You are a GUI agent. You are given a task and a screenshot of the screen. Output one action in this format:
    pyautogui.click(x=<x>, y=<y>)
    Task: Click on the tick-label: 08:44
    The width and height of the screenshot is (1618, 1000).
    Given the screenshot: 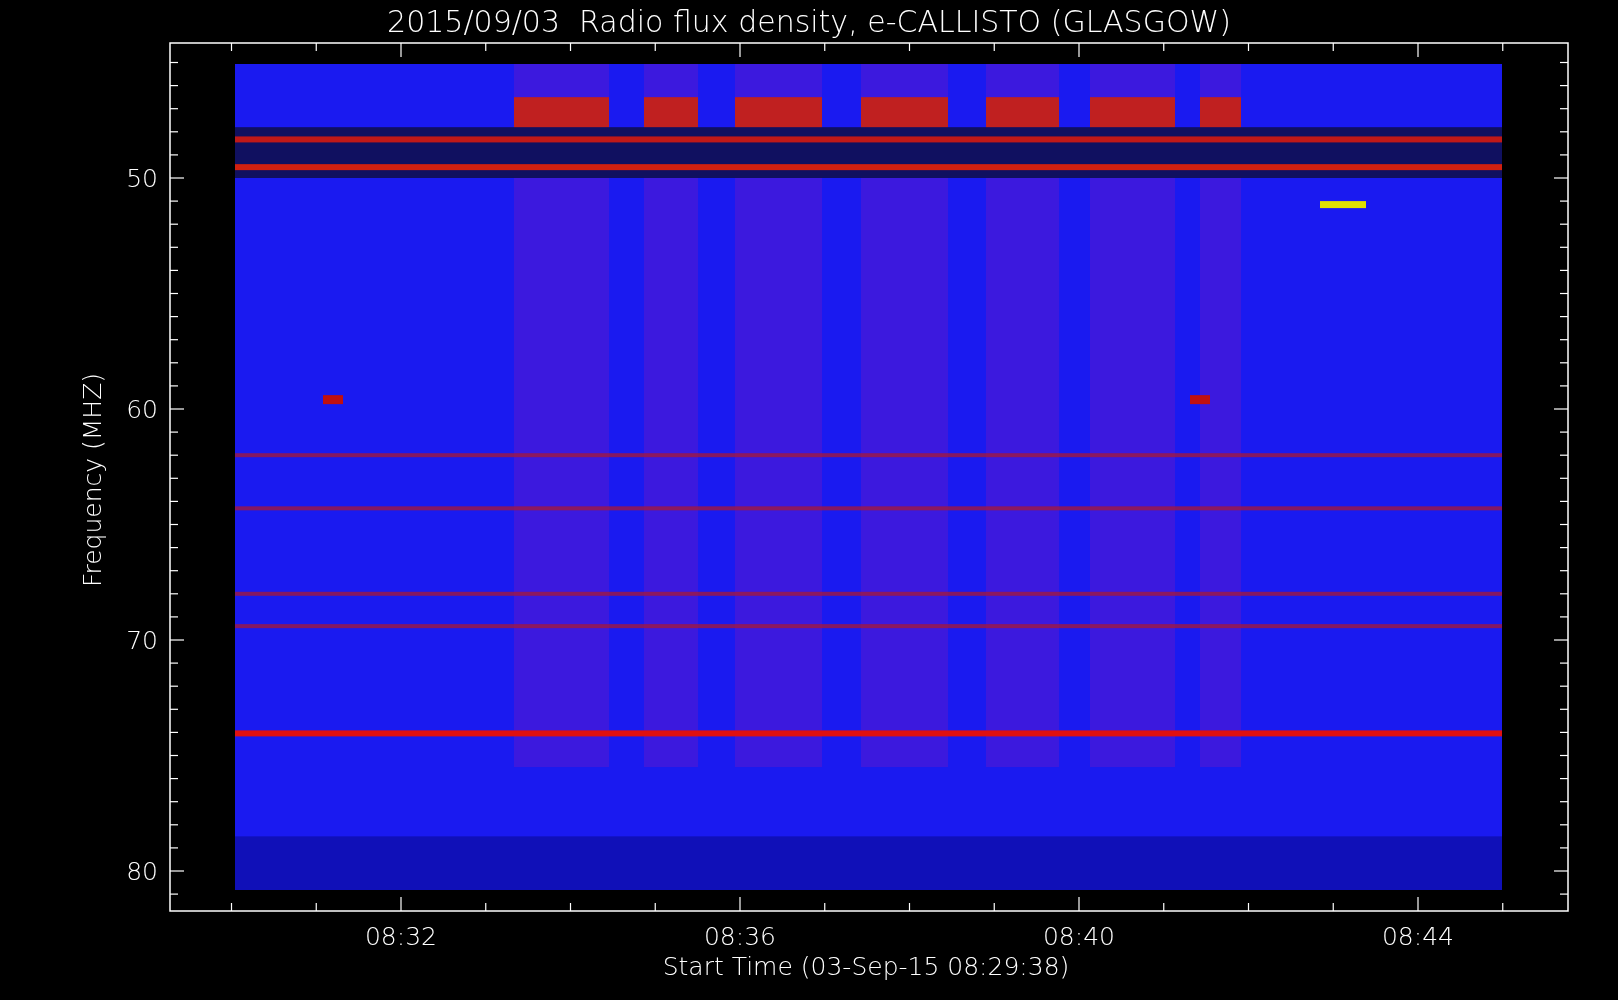 What is the action you would take?
    pyautogui.click(x=1418, y=936)
    